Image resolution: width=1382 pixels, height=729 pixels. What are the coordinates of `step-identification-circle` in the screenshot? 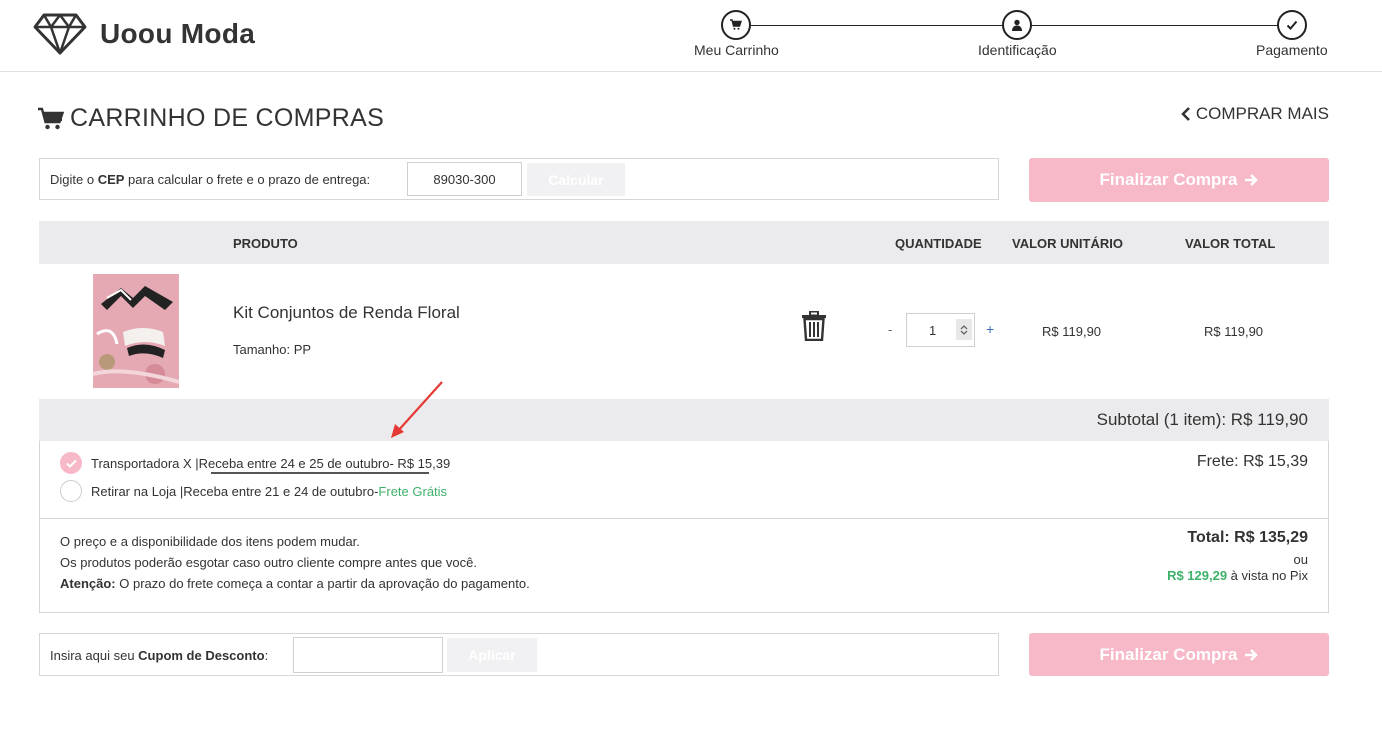 It's located at (1017, 25).